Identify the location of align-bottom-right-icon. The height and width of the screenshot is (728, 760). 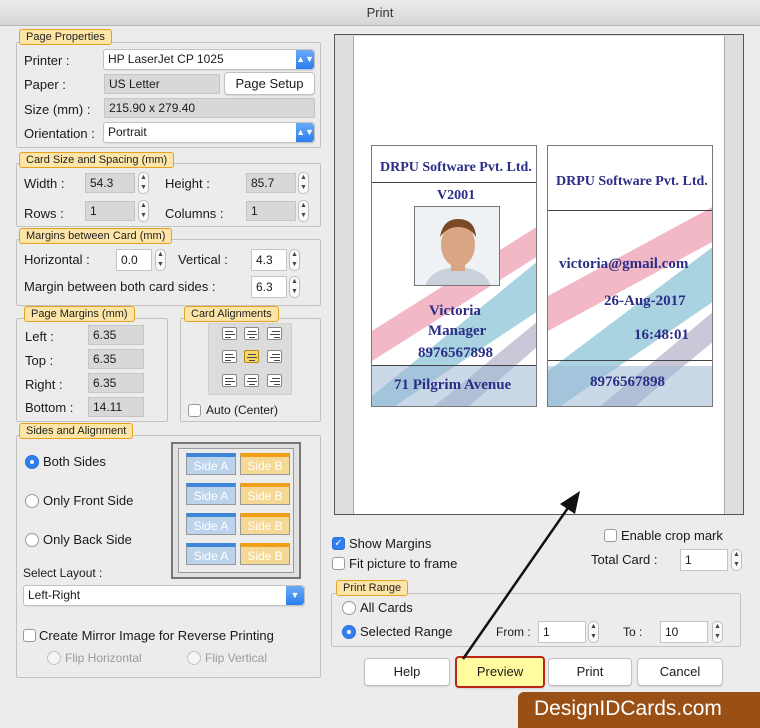
(274, 380).